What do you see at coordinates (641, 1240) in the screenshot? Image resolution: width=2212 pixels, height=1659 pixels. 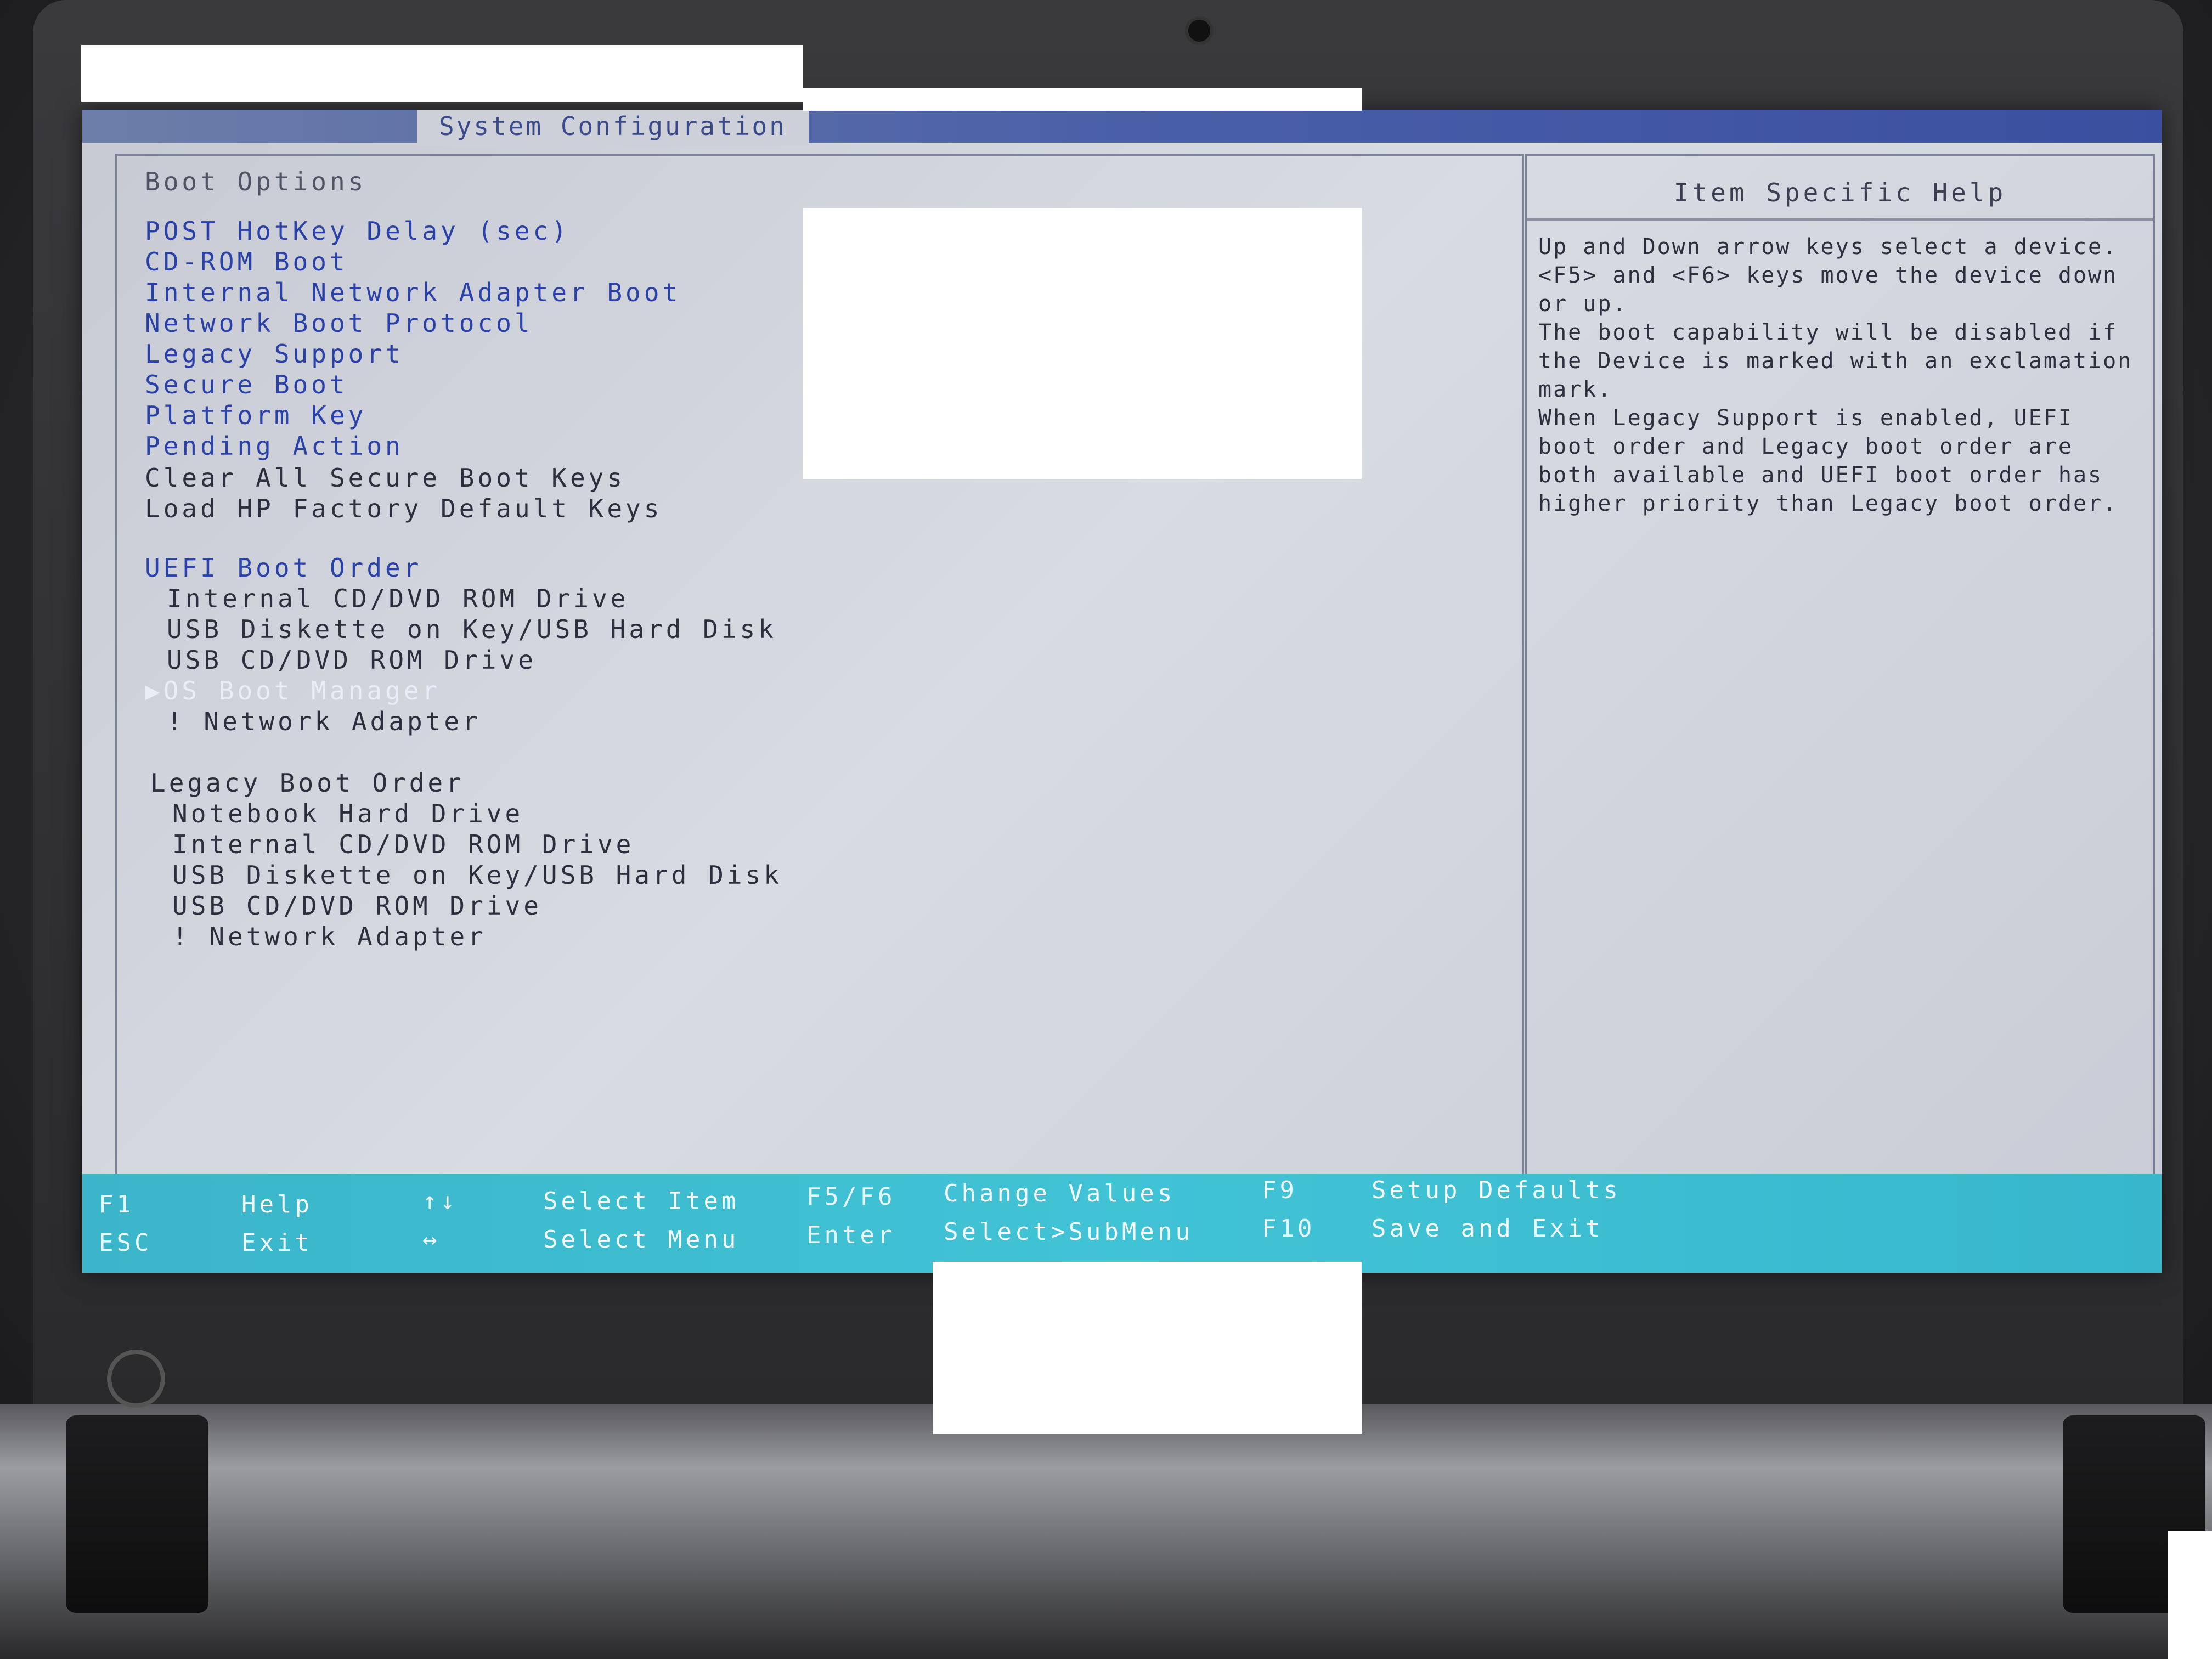 I see `hint-select-menu: Select Menu` at bounding box center [641, 1240].